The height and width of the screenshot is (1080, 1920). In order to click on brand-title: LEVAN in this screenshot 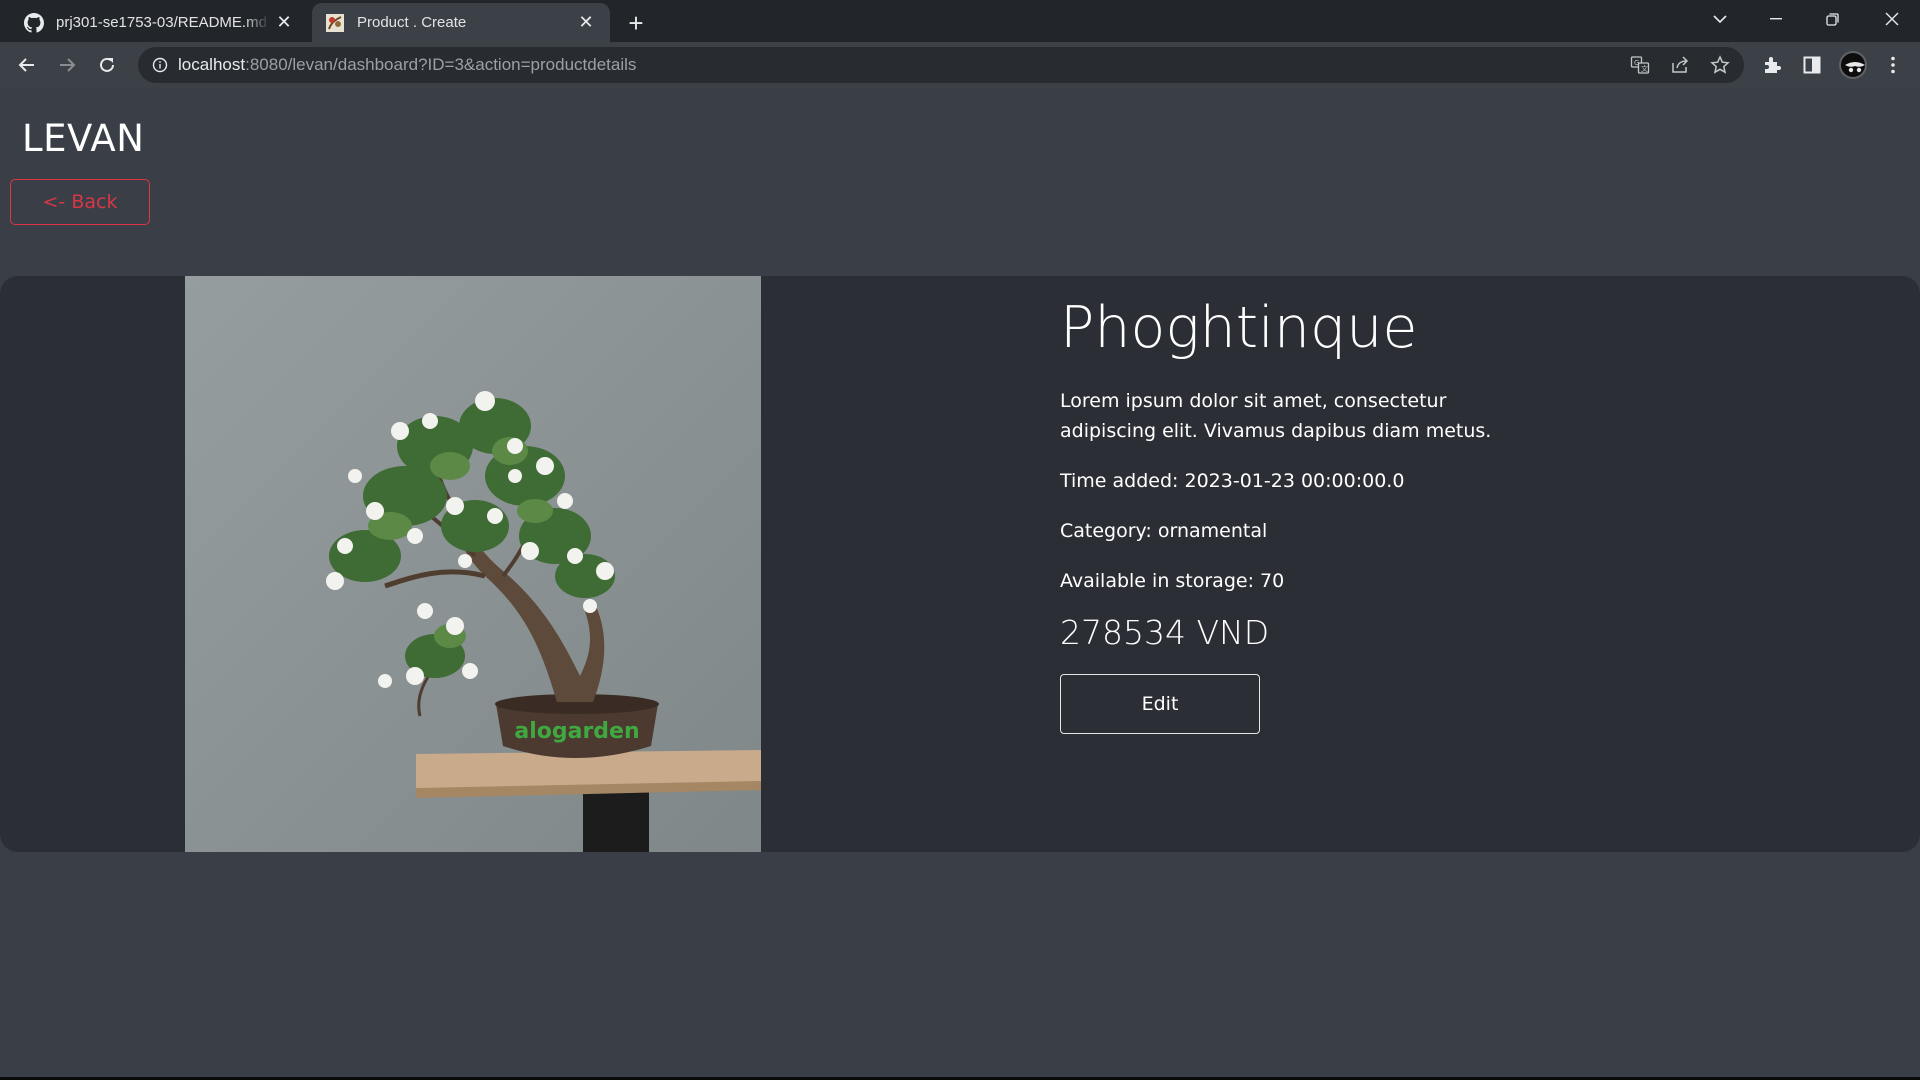, I will do `click(83, 138)`.